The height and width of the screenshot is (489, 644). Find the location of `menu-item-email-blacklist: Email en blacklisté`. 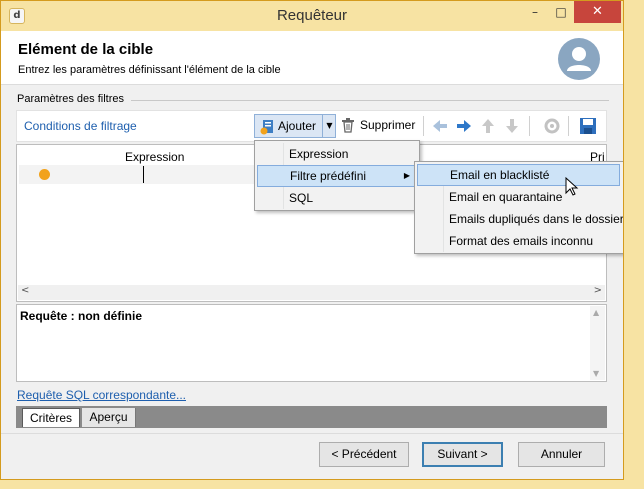

menu-item-email-blacklist: Email en blacklisté is located at coordinates (518, 175).